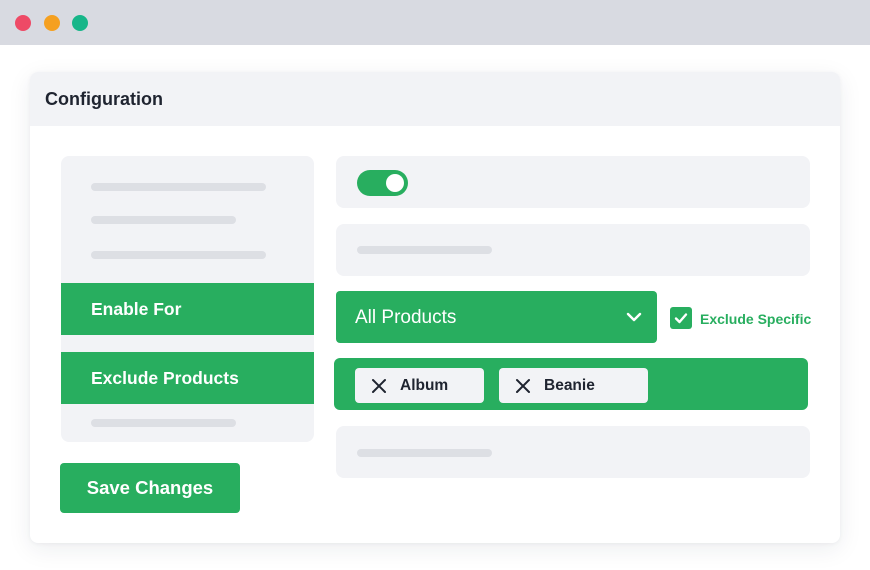 This screenshot has height=570, width=870. I want to click on settings-sidebar: Enable For Exclude Products, so click(187, 299).